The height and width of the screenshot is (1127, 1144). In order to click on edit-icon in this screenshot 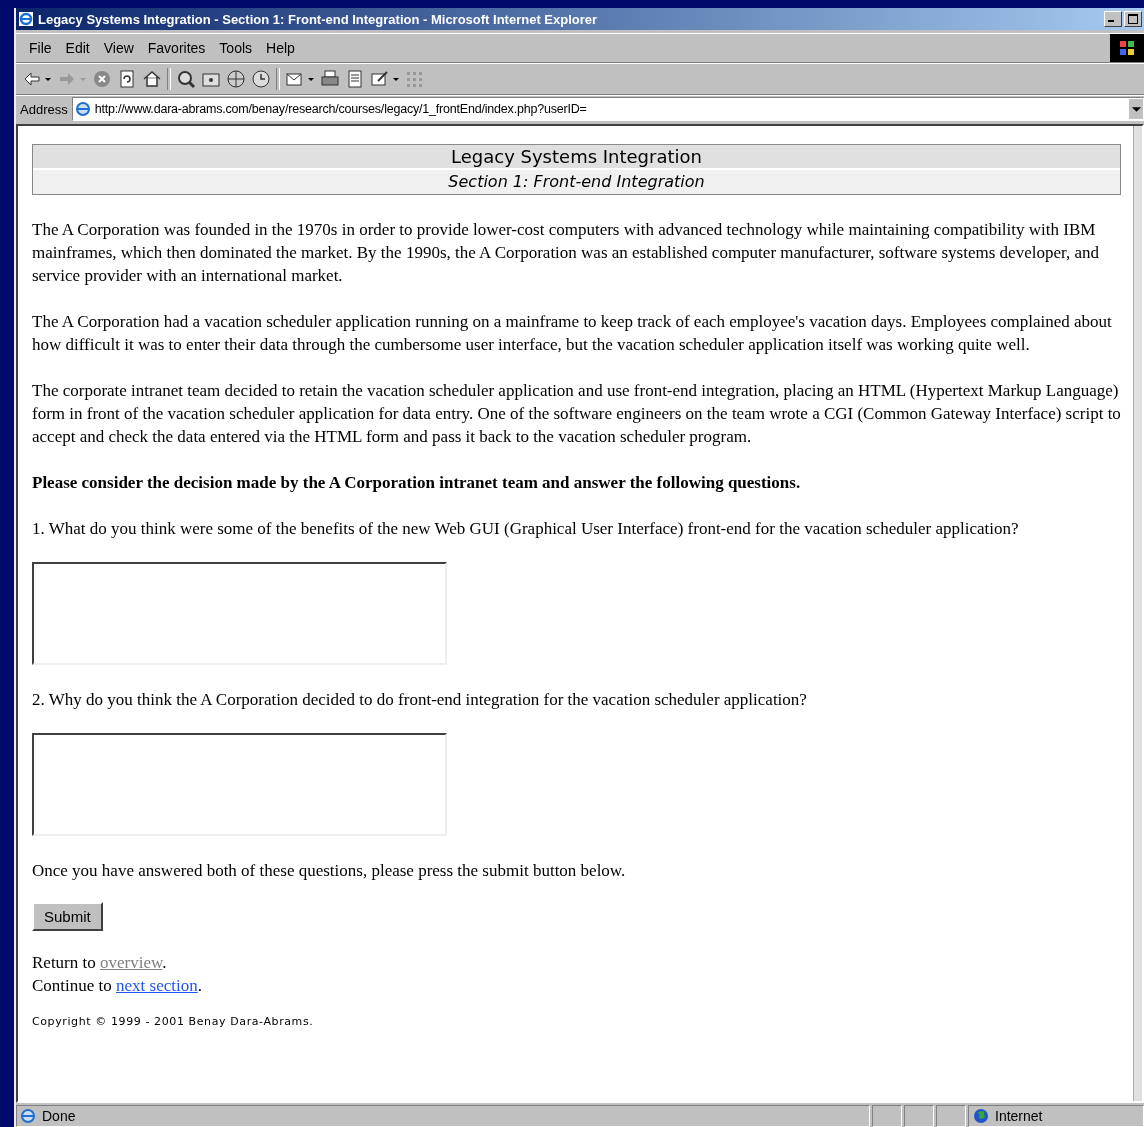, I will do `click(380, 79)`.